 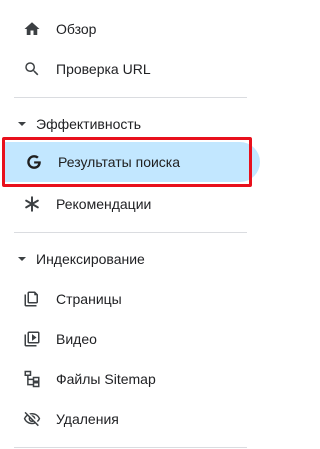 I want to click on asterisk-icon, so click(x=32, y=204).